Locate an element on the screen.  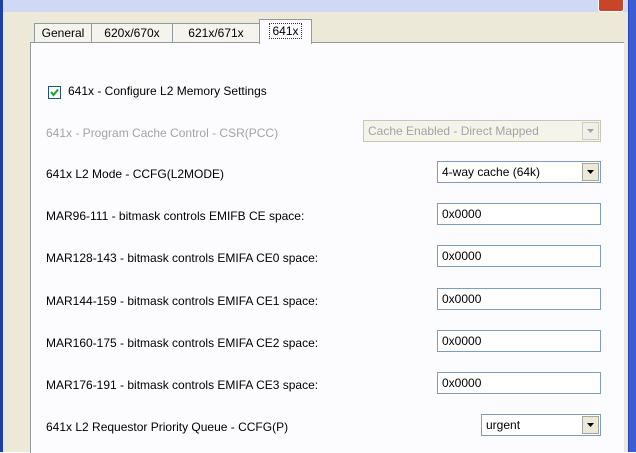
configure-l2-checkbox is located at coordinates (54, 92).